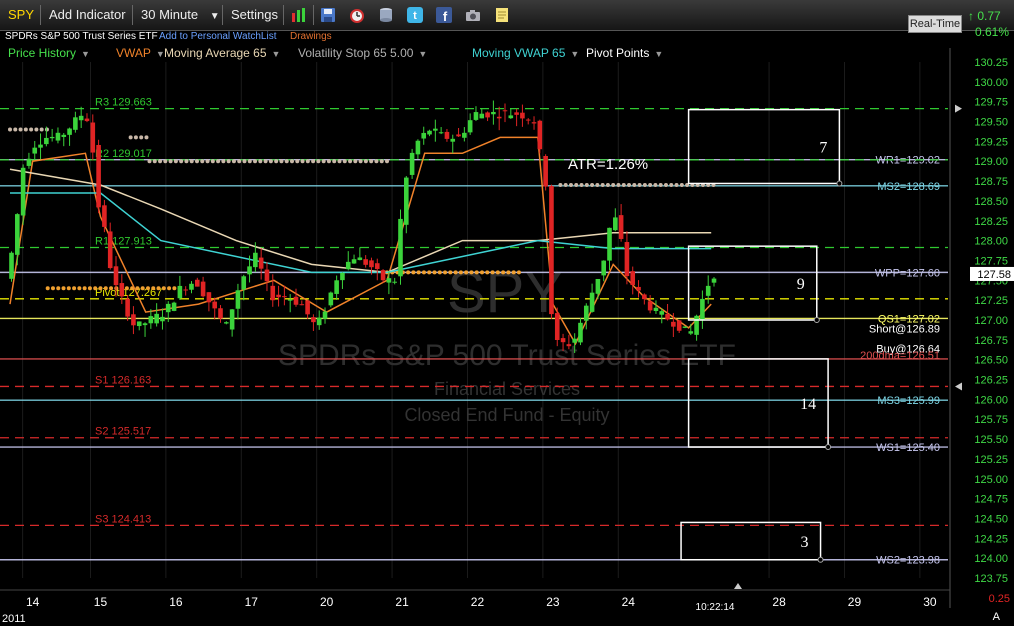  Describe the element at coordinates (553, 602) in the screenshot. I see `time-tick-label: 23` at that location.